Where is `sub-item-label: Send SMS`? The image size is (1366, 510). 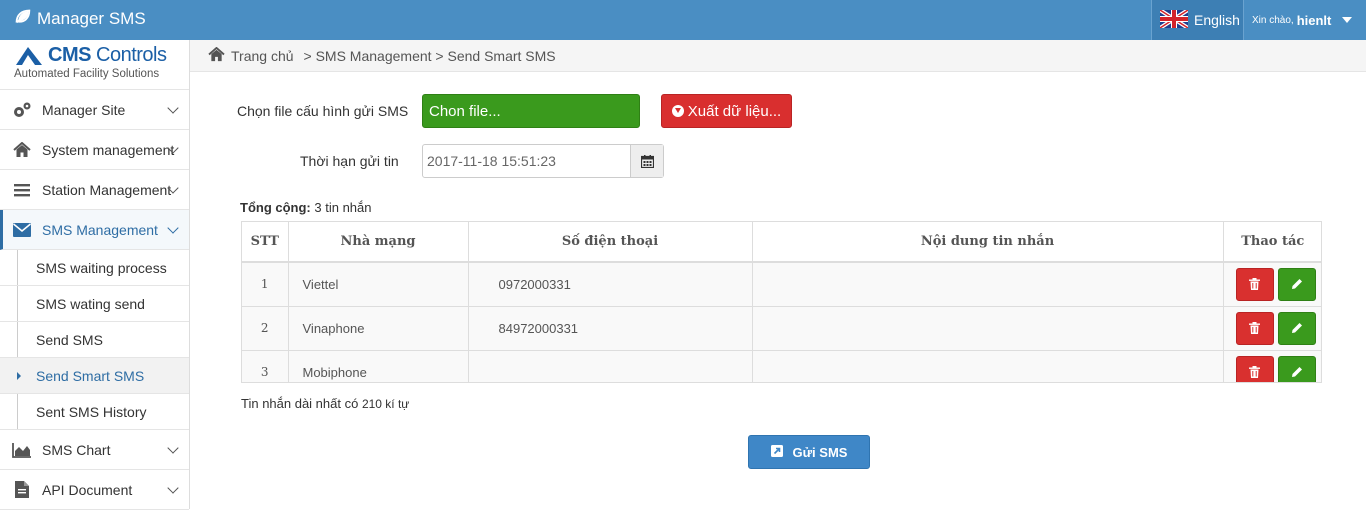 sub-item-label: Send SMS is located at coordinates (69, 339).